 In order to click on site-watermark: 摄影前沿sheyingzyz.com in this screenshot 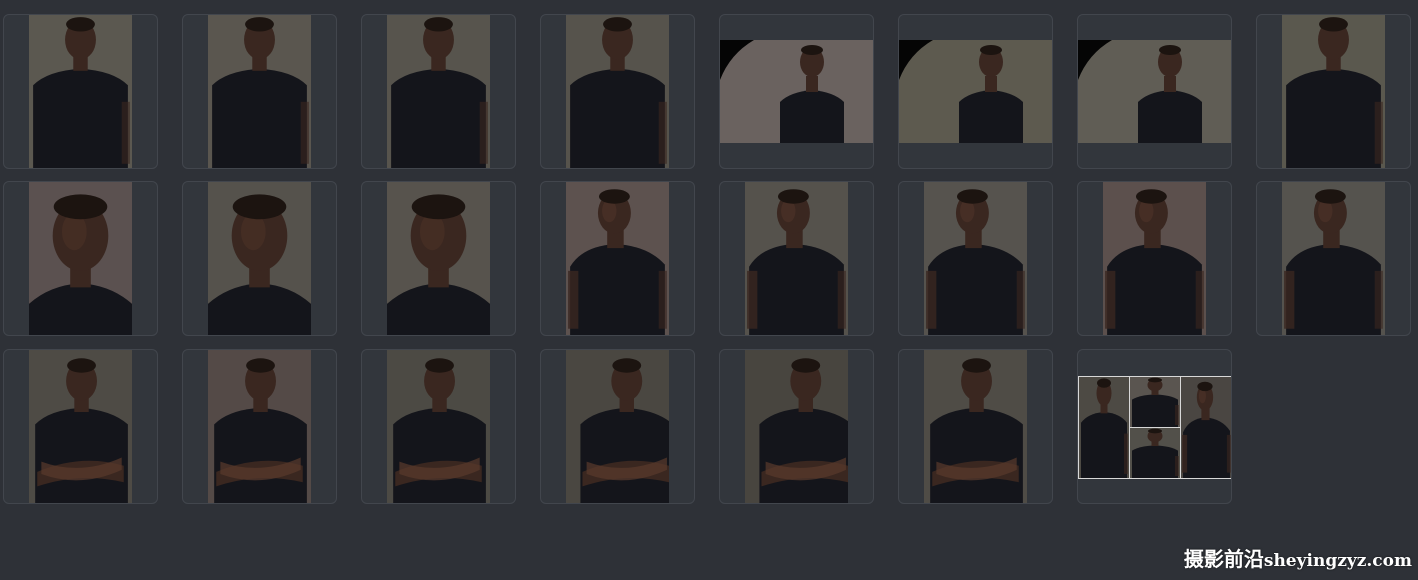, I will do `click(1297, 559)`.